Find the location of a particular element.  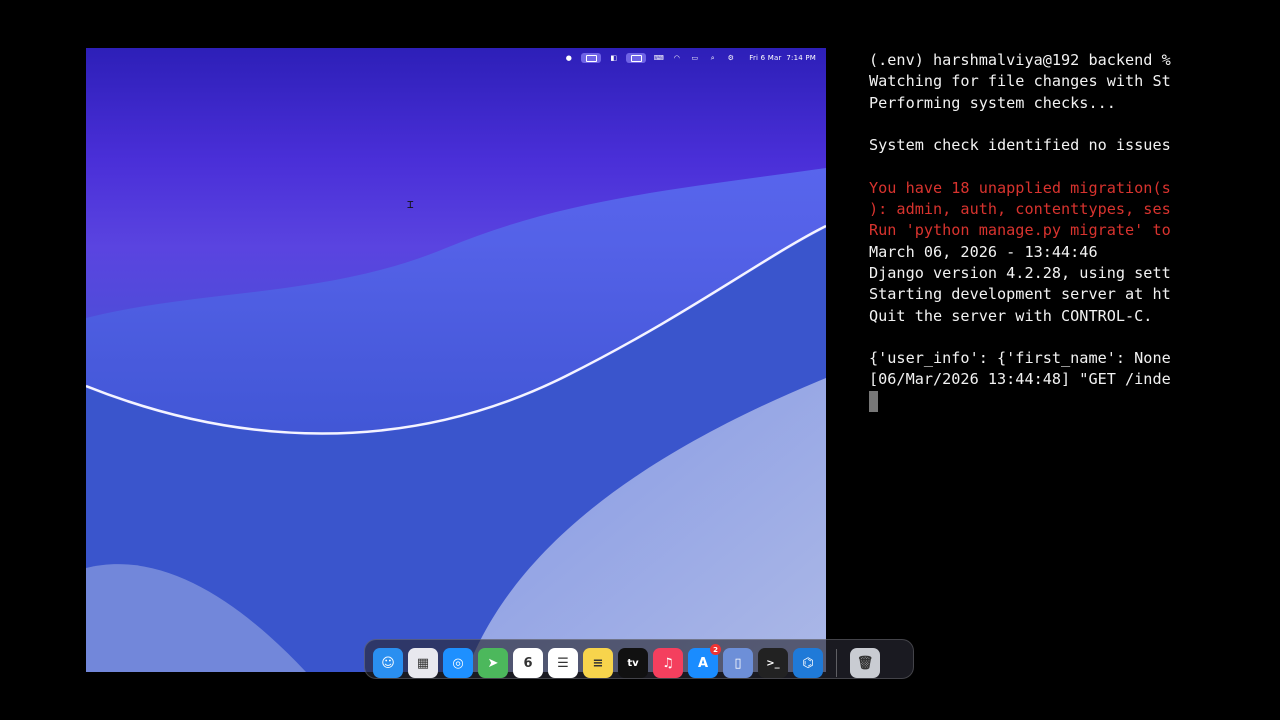

vscode-app: ⌬ is located at coordinates (808, 663).